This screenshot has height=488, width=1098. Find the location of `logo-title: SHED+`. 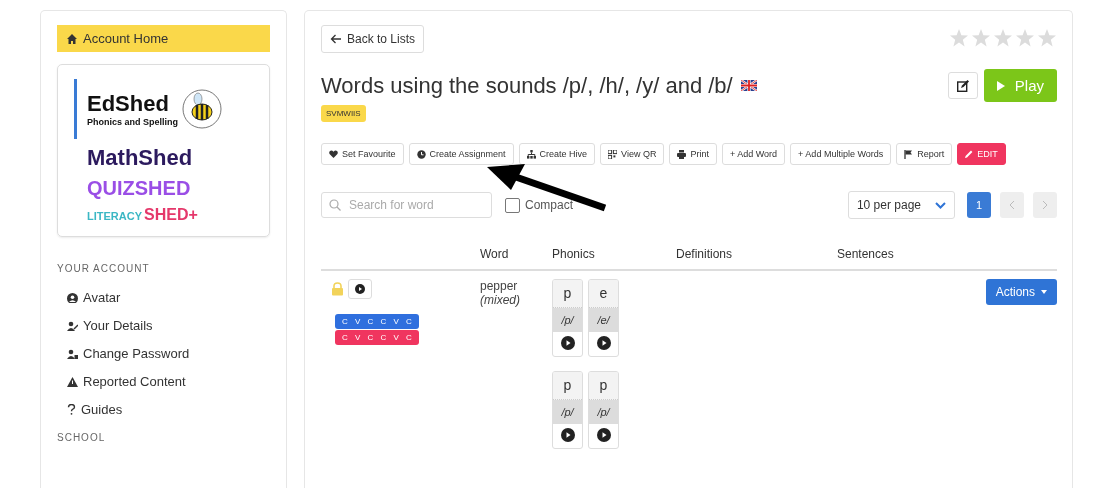

logo-title: SHED+ is located at coordinates (171, 215).